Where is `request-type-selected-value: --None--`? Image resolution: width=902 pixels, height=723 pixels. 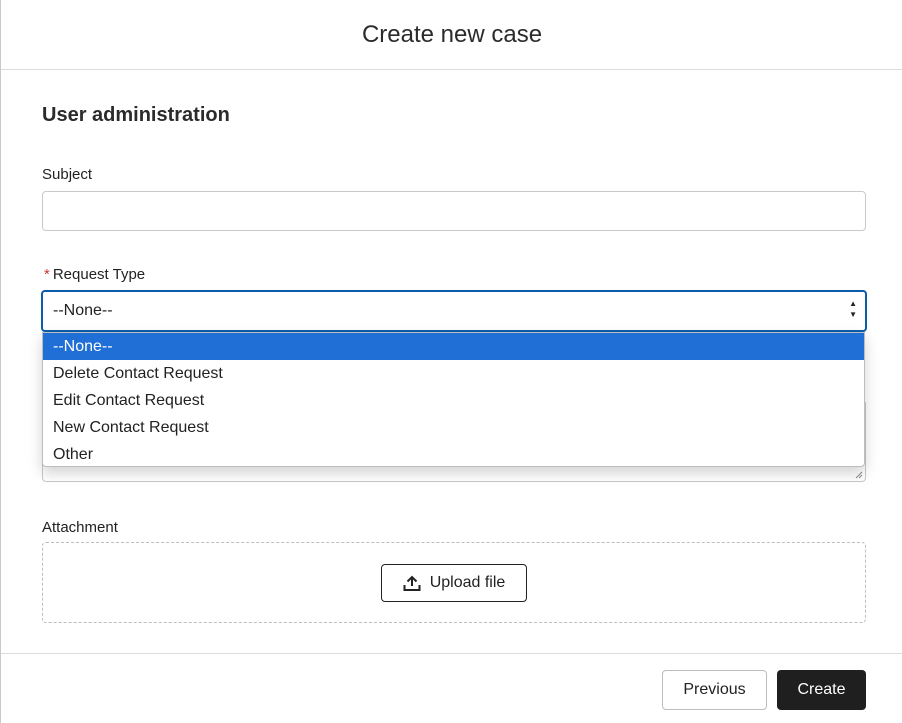
request-type-selected-value: --None-- is located at coordinates (83, 310).